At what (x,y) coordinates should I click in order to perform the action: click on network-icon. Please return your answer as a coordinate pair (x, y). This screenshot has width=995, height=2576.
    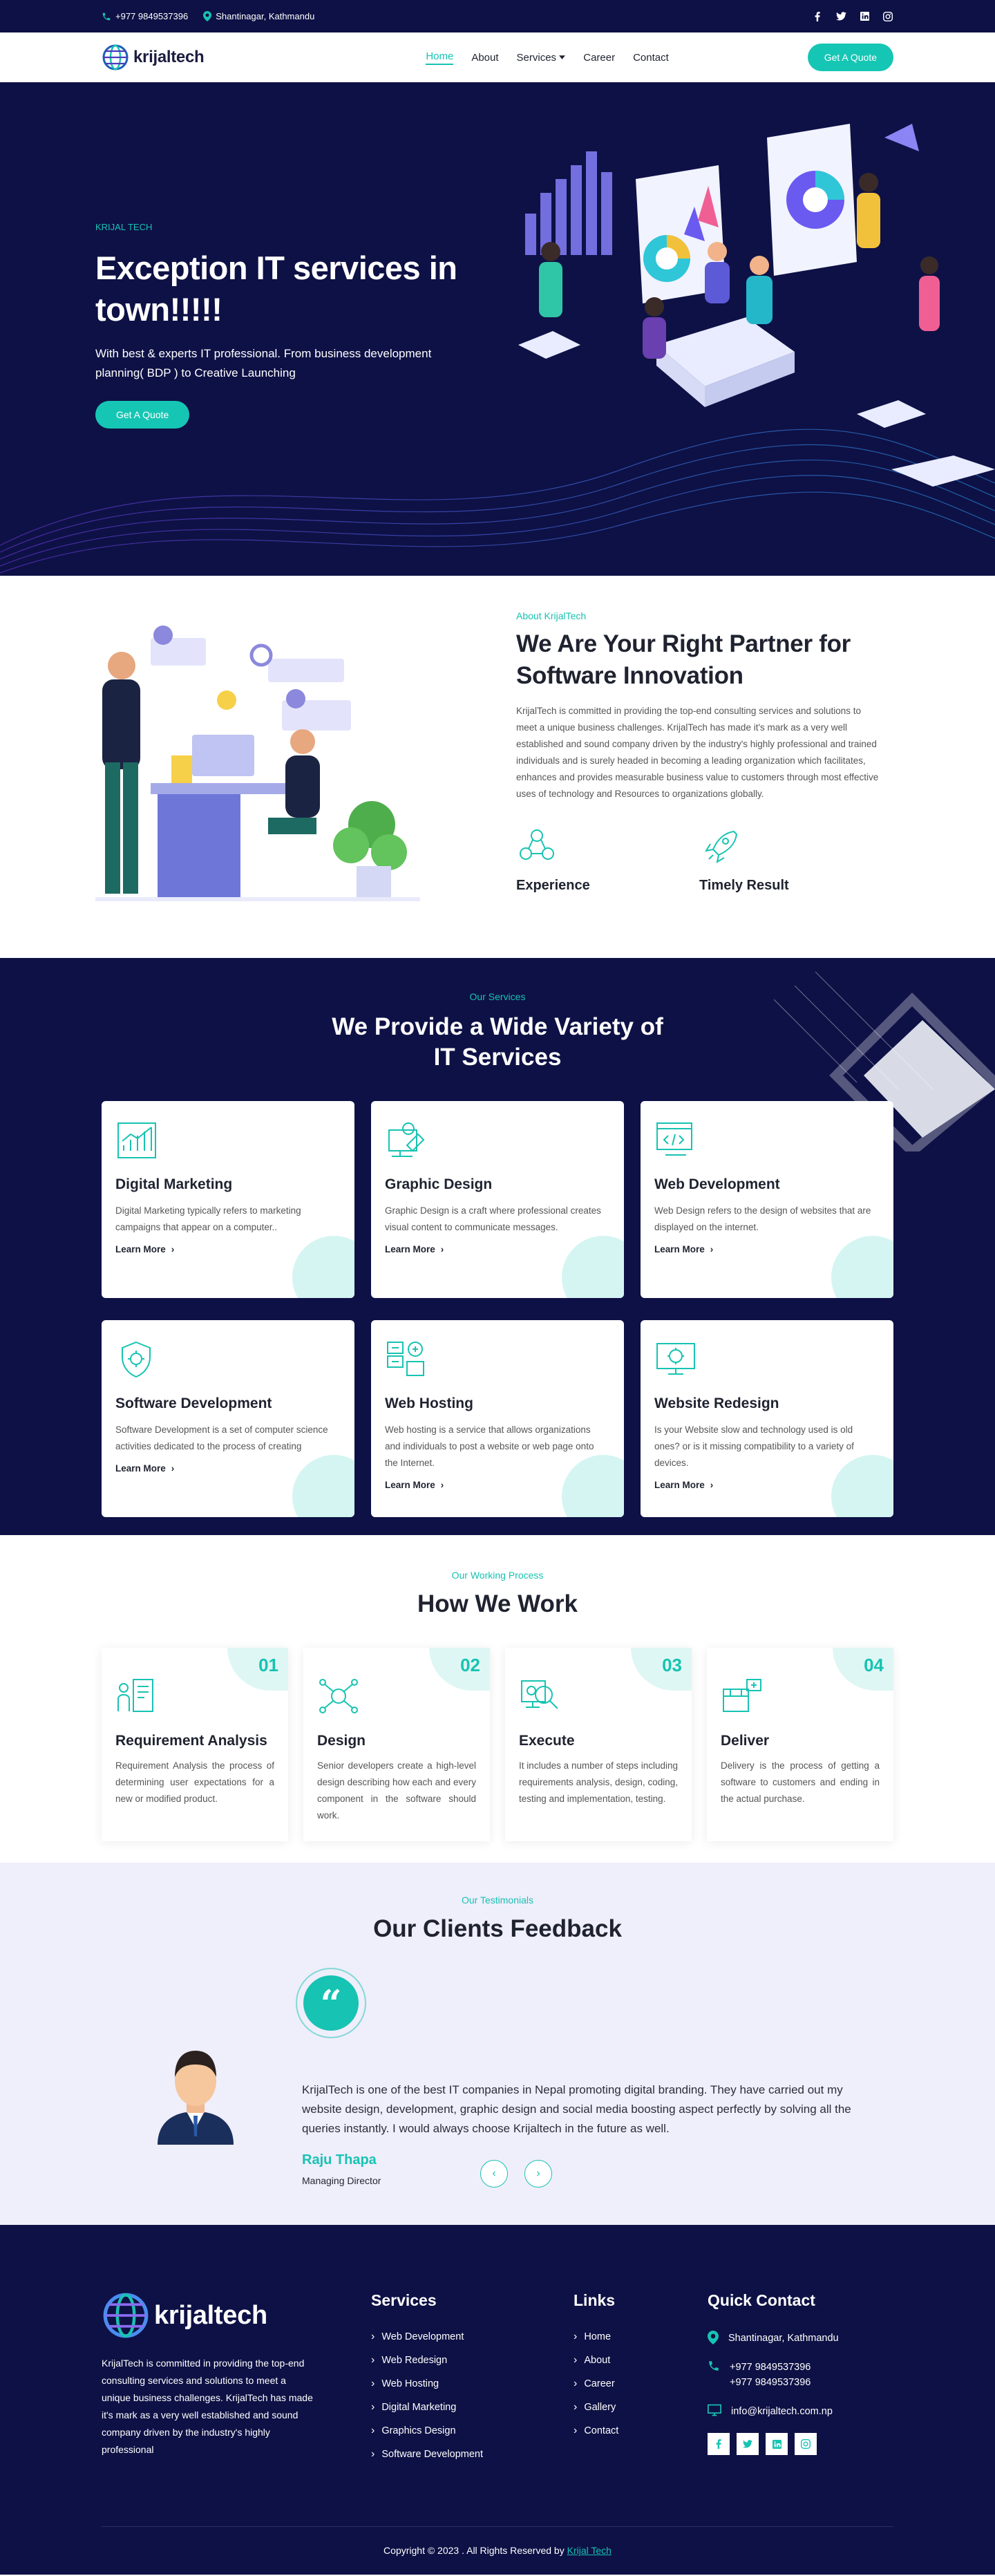
    Looking at the image, I should click on (537, 844).